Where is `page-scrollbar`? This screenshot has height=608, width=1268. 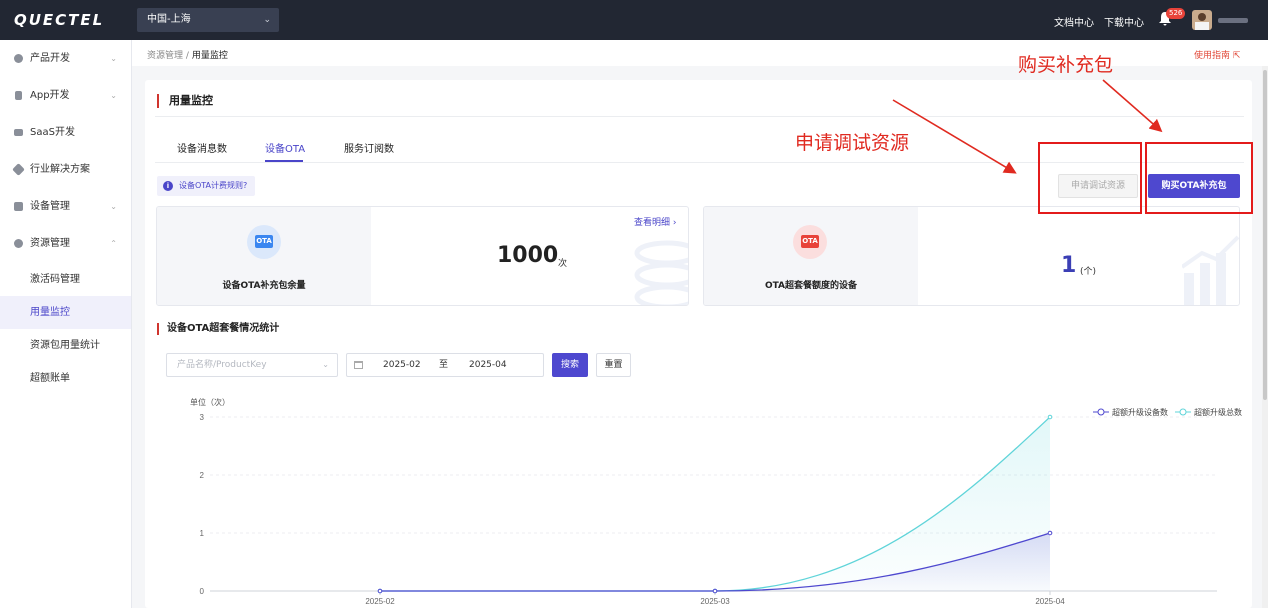
page-scrollbar is located at coordinates (1265, 337).